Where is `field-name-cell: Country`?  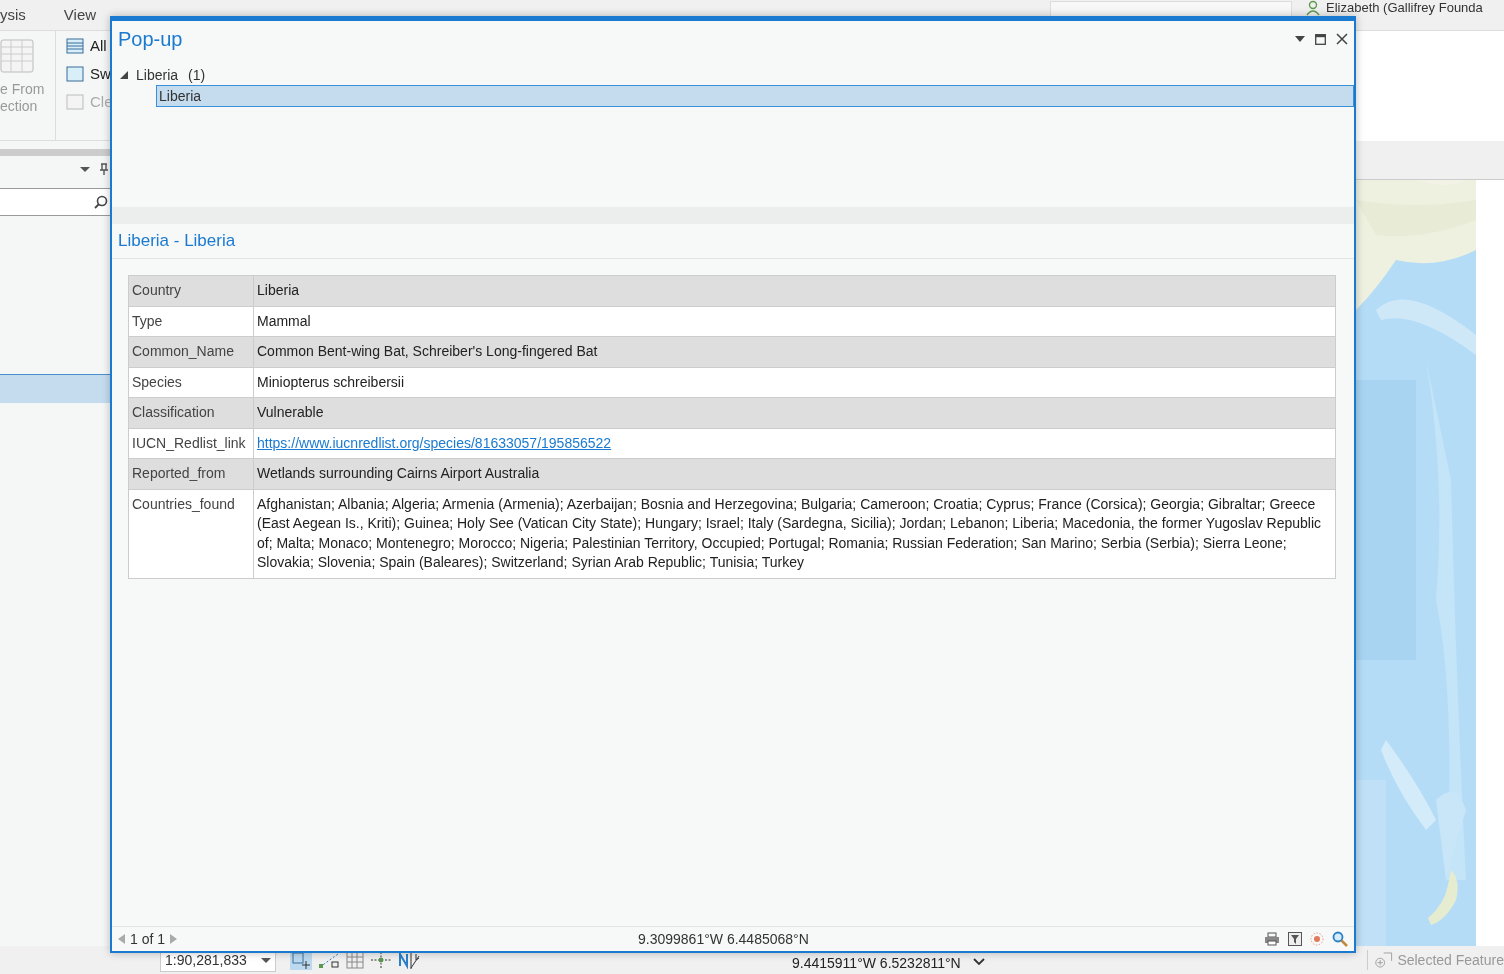 field-name-cell: Country is located at coordinates (191, 290).